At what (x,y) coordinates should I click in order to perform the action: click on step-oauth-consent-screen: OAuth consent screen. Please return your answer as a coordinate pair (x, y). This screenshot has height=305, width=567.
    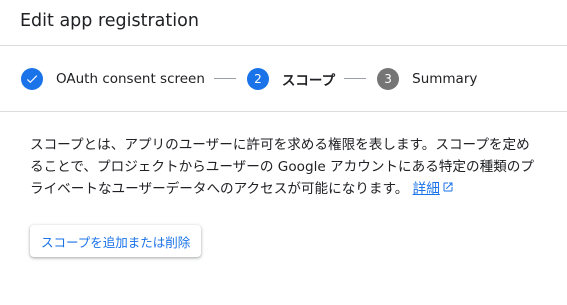
    Looking at the image, I should click on (113, 78).